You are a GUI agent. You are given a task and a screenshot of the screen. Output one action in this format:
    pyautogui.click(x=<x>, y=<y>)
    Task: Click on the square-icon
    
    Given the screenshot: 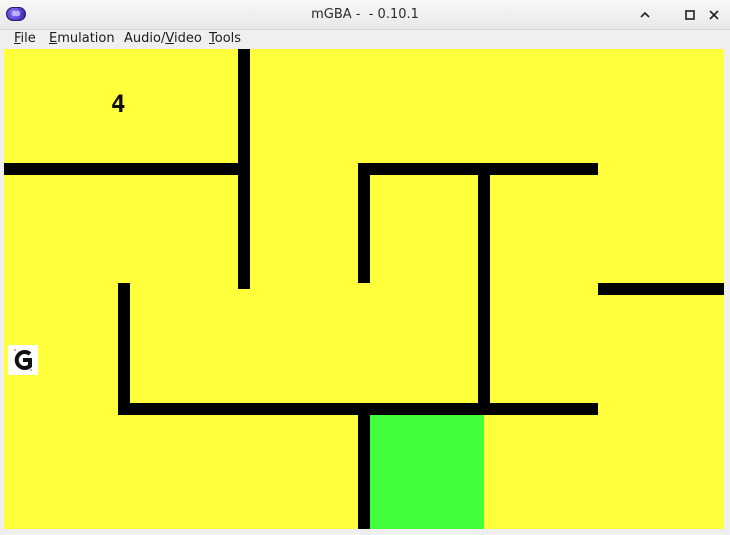 What is the action you would take?
    pyautogui.click(x=690, y=15)
    